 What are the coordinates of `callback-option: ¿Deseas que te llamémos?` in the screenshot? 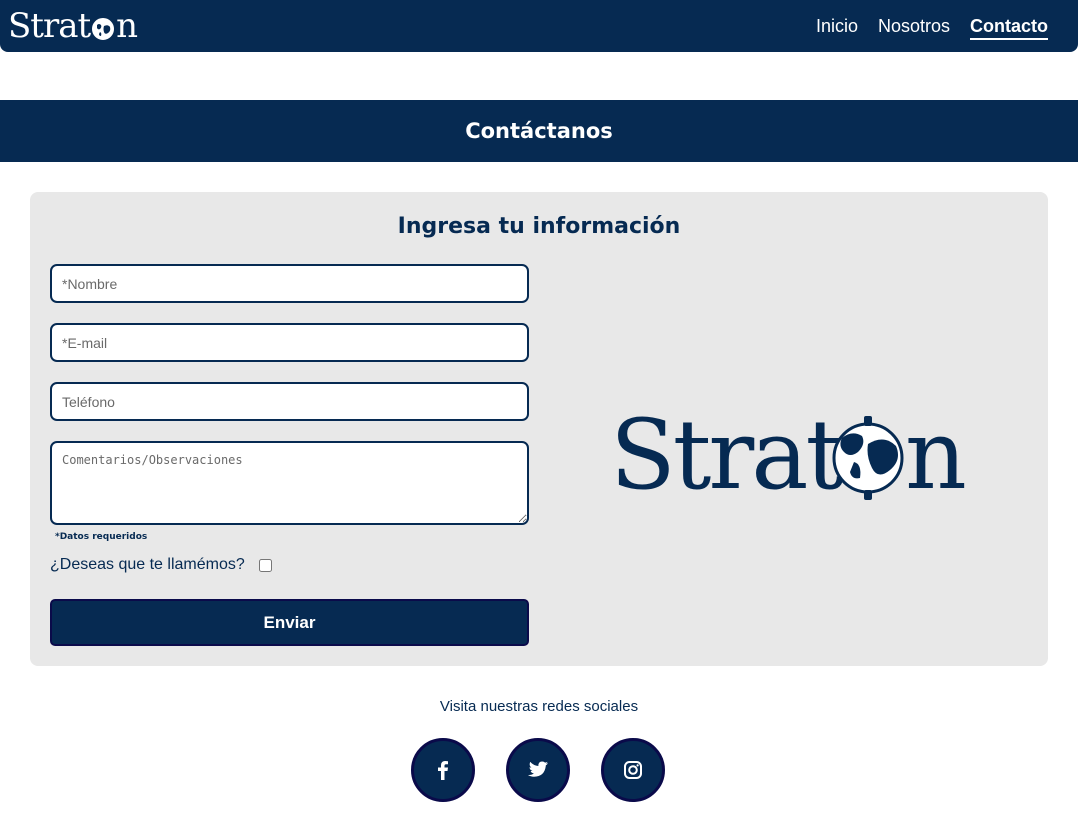 It's located at (161, 565).